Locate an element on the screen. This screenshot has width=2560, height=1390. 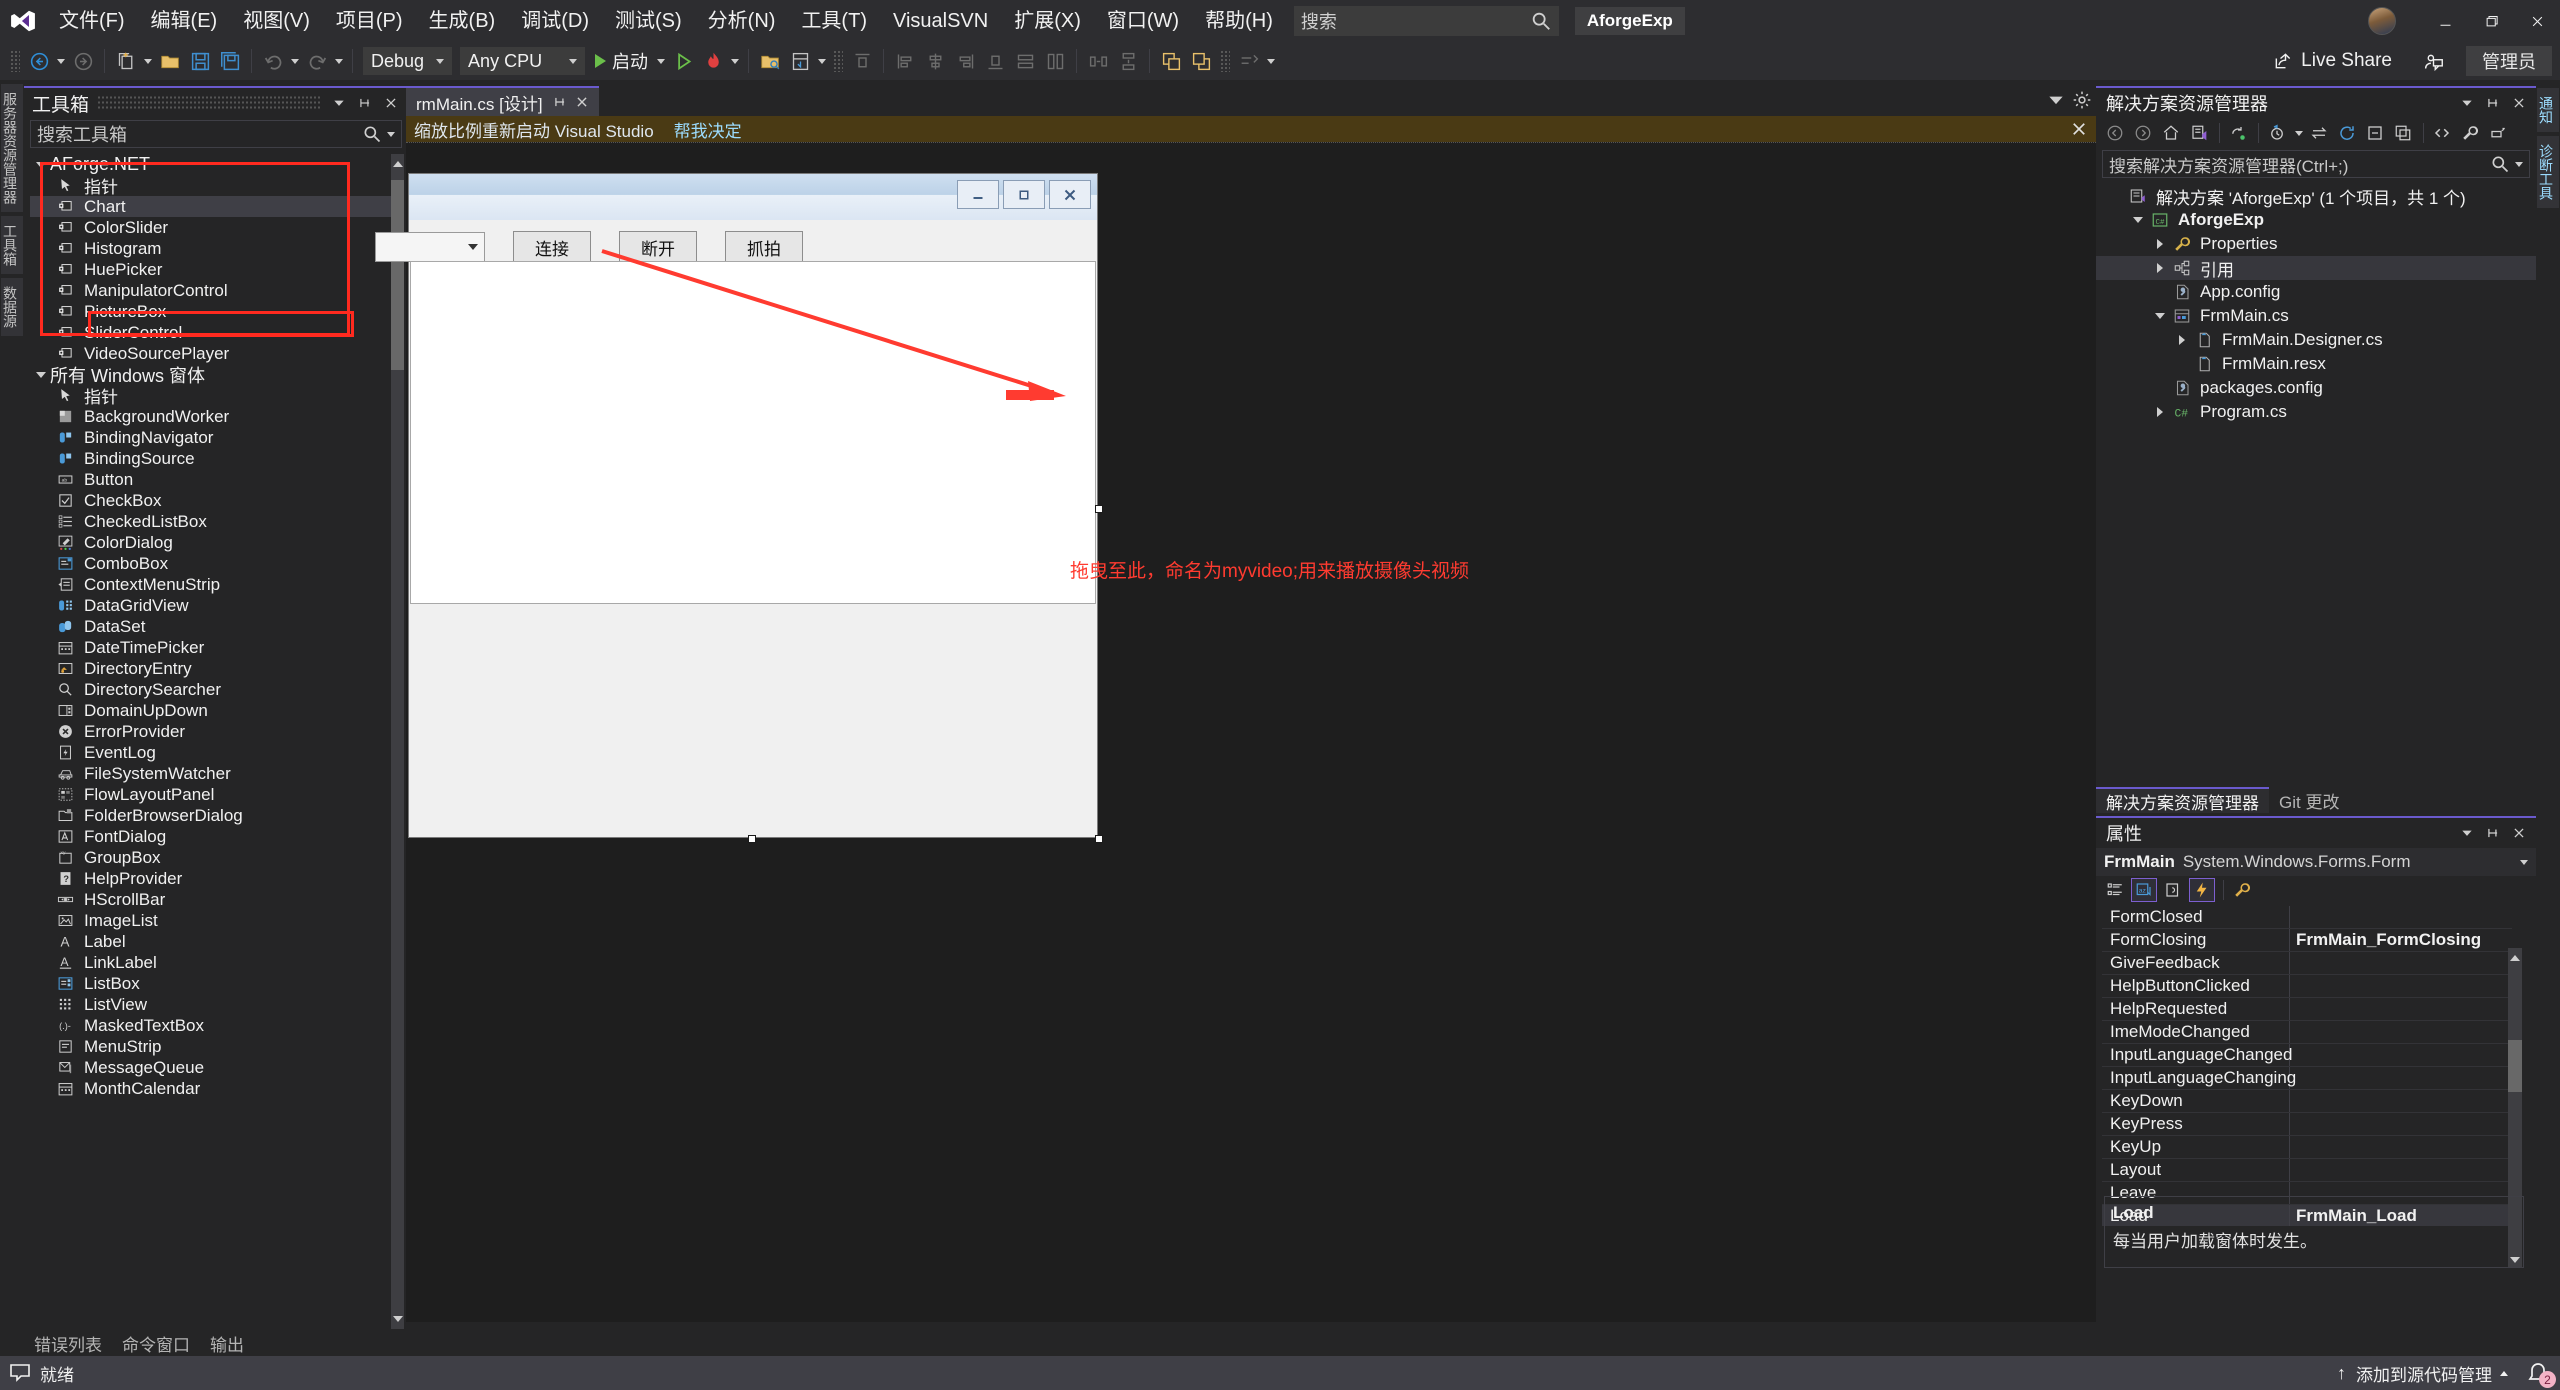
toolbox-item-listbox: ListBox is located at coordinates (214, 983).